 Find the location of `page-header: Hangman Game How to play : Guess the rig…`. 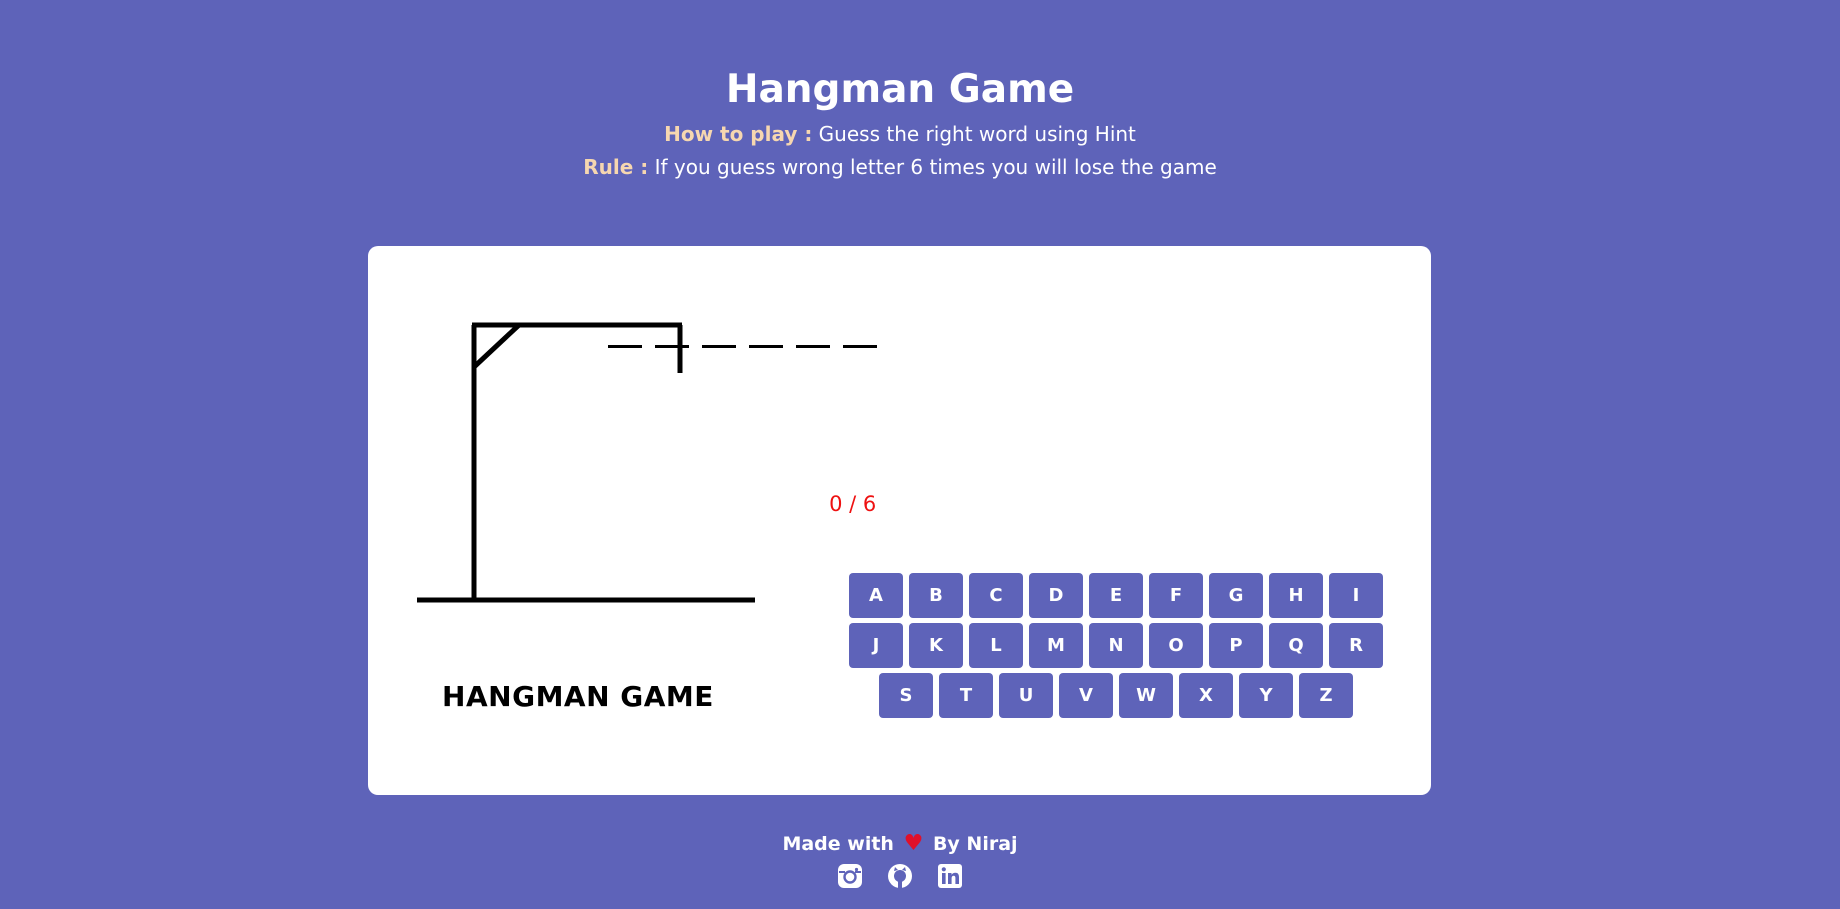

page-header: Hangman Game How to play : Guess the rig… is located at coordinates (900, 123).